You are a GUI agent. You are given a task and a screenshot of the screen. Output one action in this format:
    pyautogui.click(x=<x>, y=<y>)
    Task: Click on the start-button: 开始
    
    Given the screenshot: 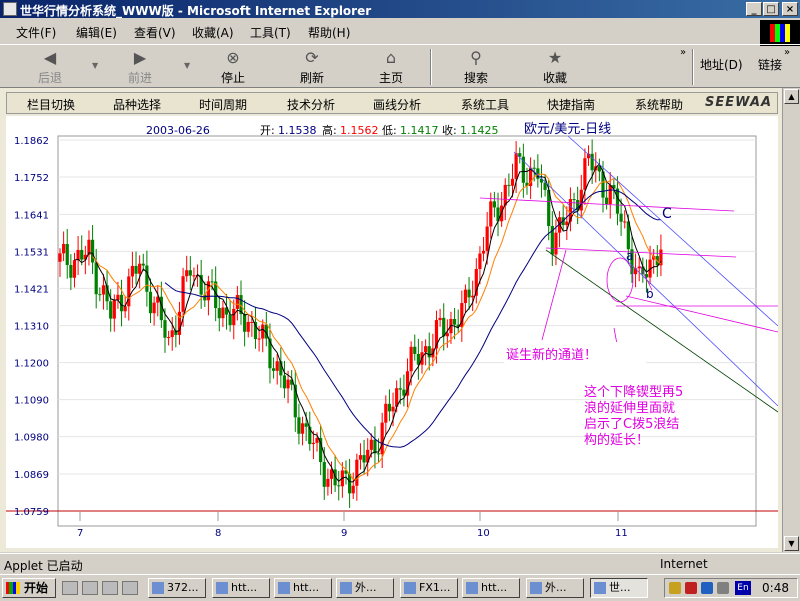 What is the action you would take?
    pyautogui.click(x=29, y=588)
    